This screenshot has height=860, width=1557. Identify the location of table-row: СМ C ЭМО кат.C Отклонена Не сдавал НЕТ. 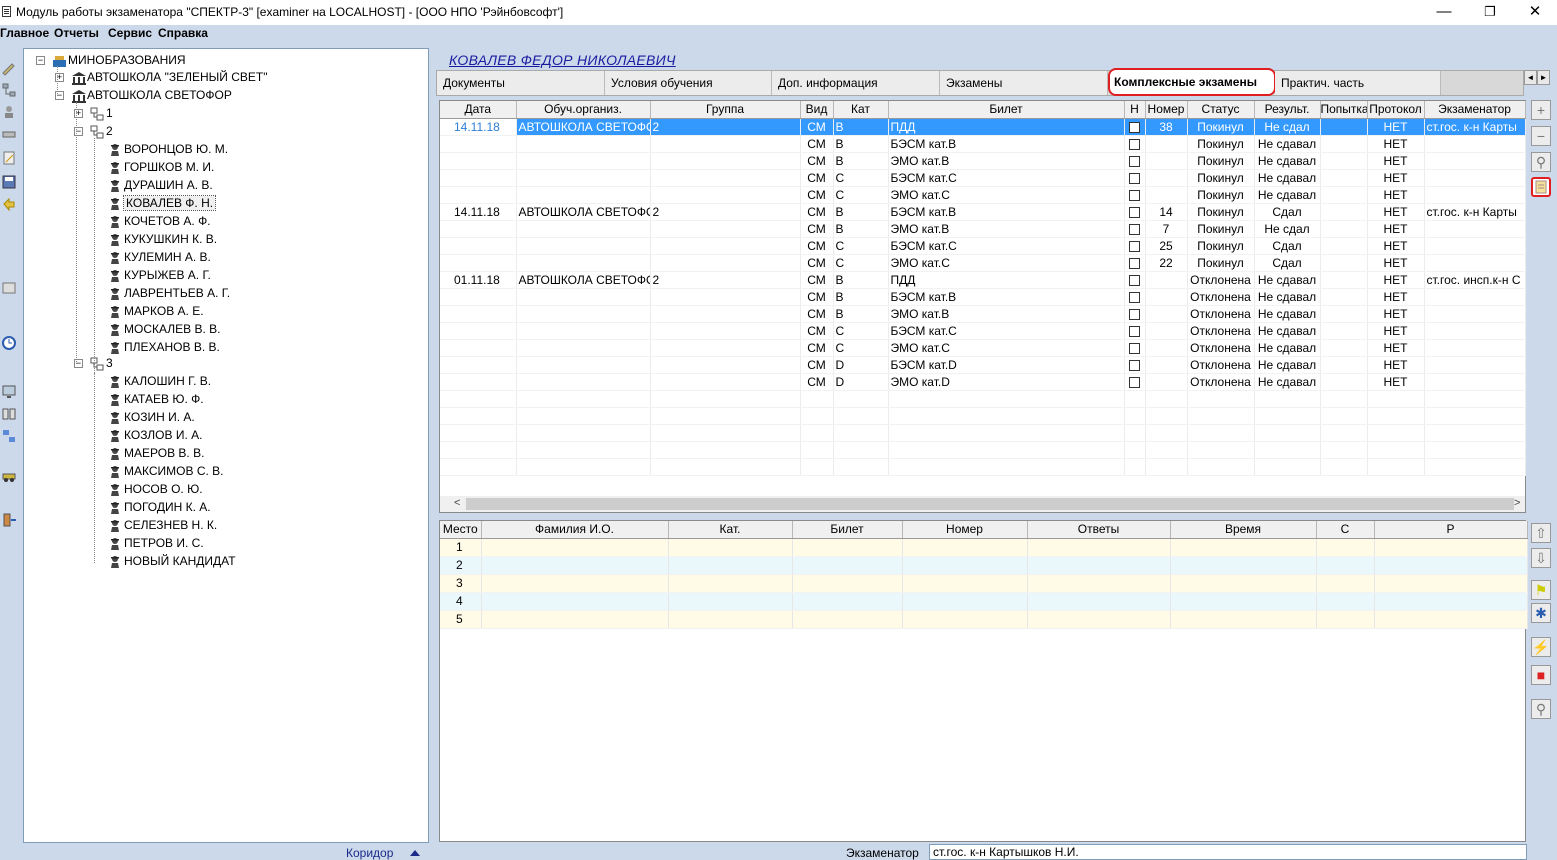
(983, 348).